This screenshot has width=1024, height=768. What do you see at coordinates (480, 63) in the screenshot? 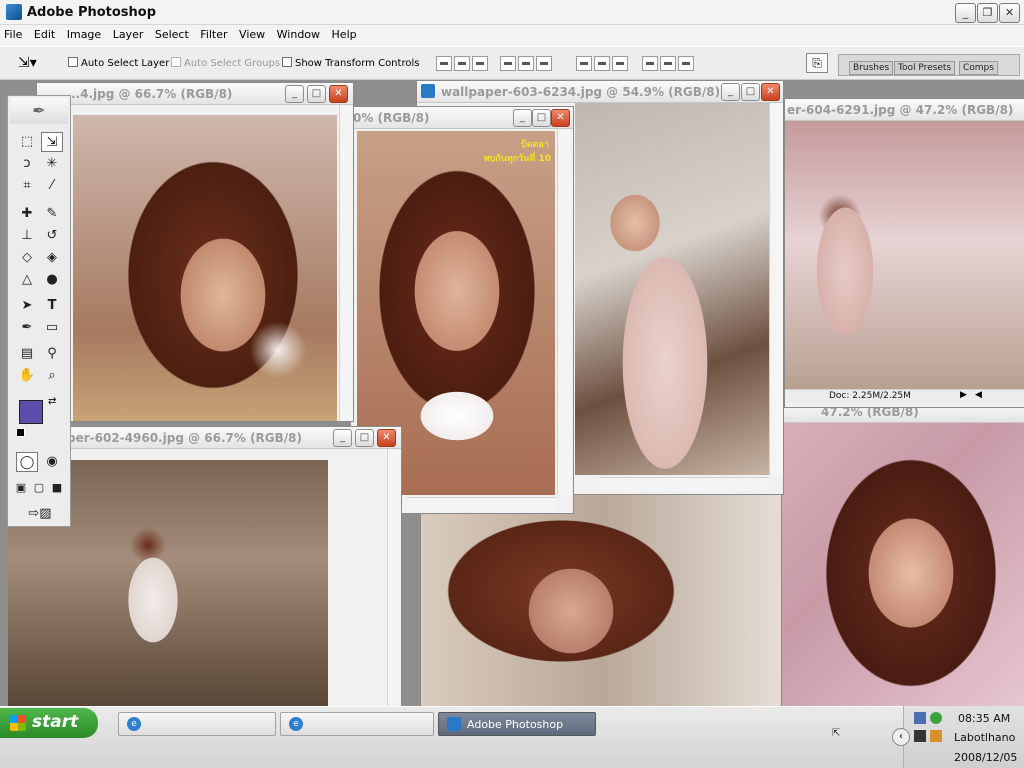
I see `align-bottom-icon` at bounding box center [480, 63].